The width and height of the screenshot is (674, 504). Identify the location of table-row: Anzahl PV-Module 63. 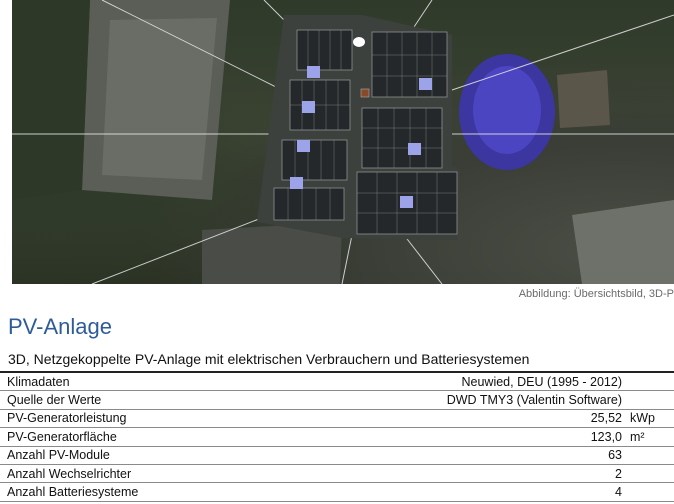
(337, 455).